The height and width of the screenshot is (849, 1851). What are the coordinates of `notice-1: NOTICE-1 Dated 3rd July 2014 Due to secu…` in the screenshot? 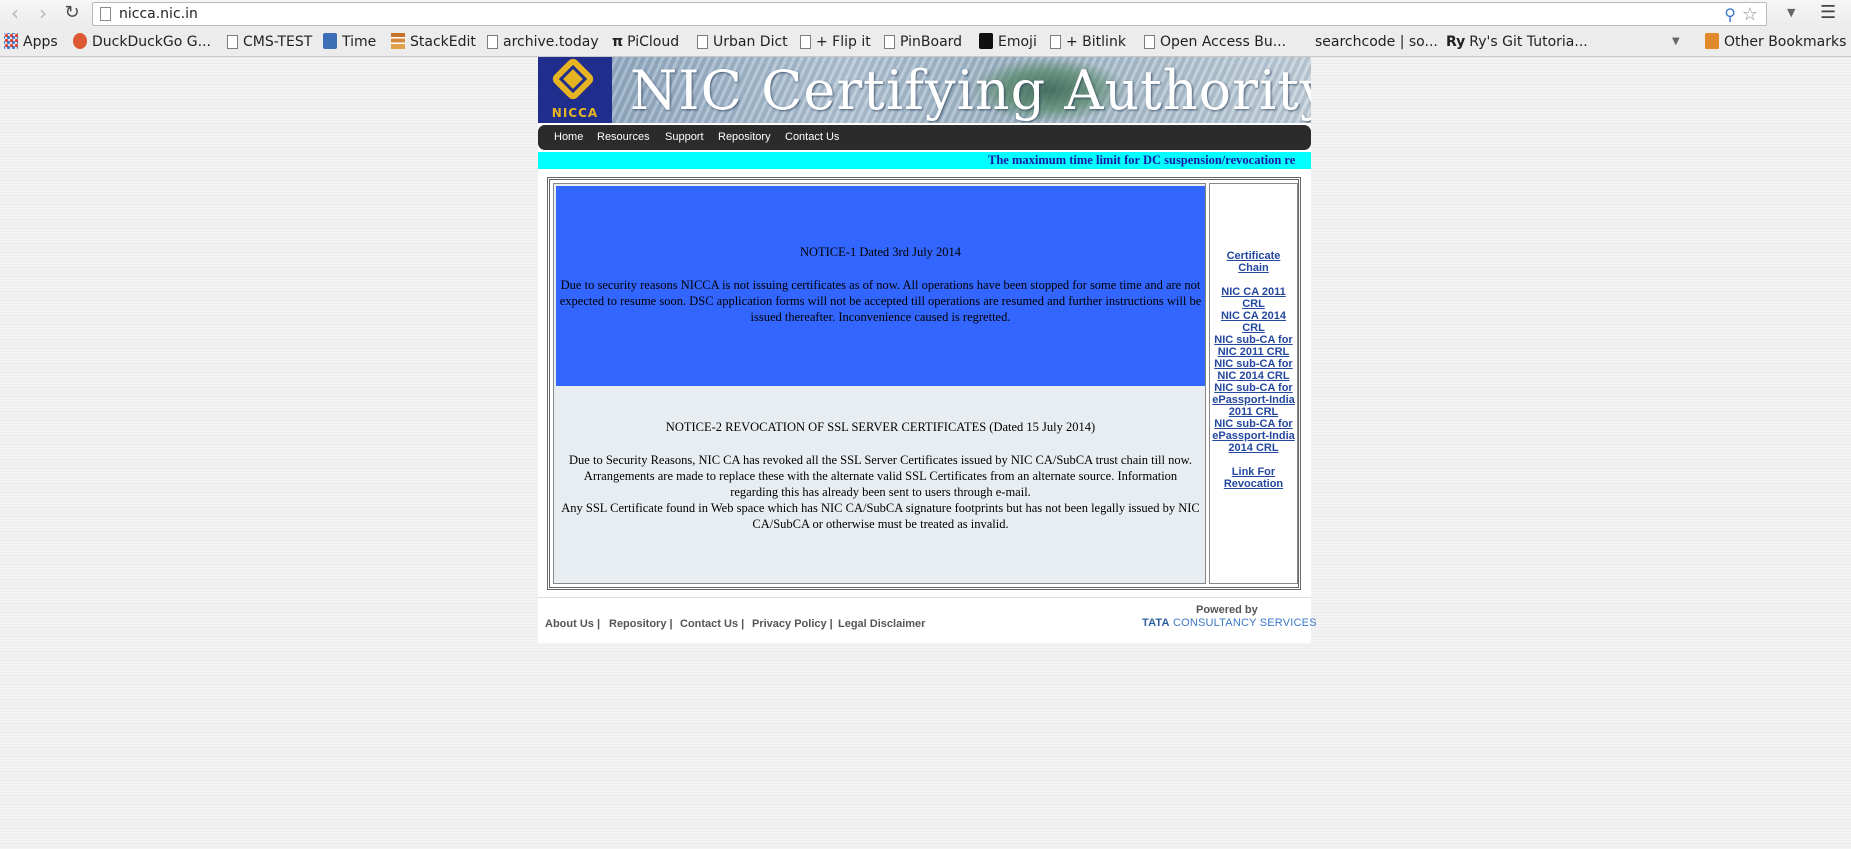 It's located at (880, 286).